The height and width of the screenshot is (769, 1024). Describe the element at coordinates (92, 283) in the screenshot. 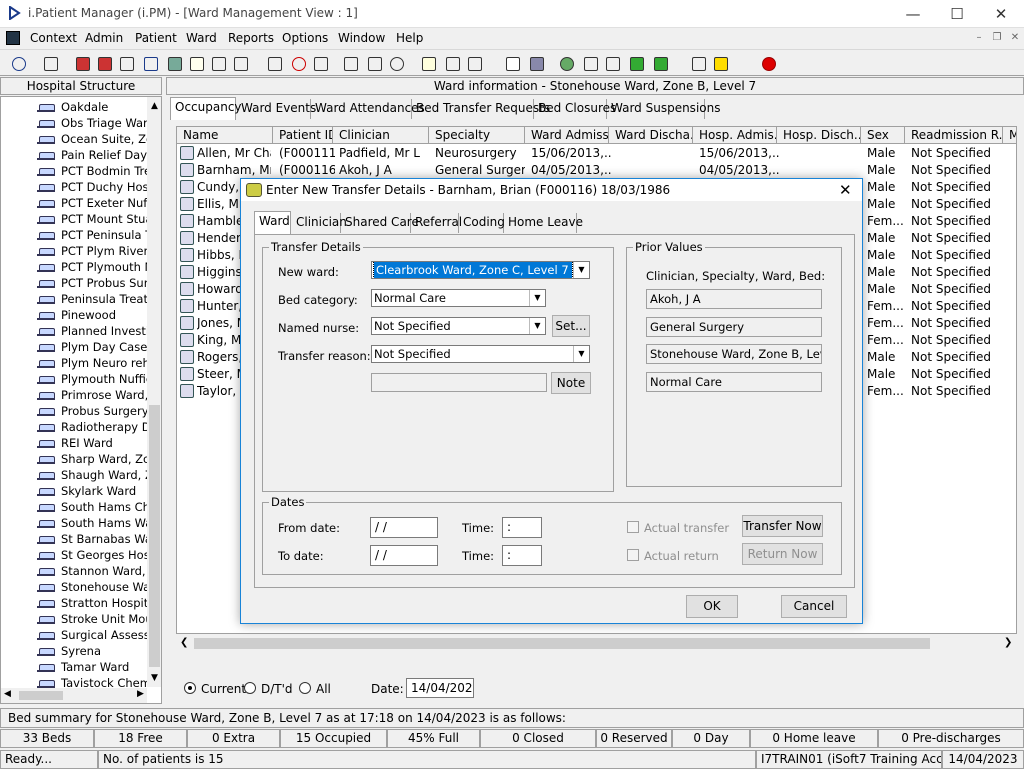

I see `tree-item: PCT Probus Surg` at that location.